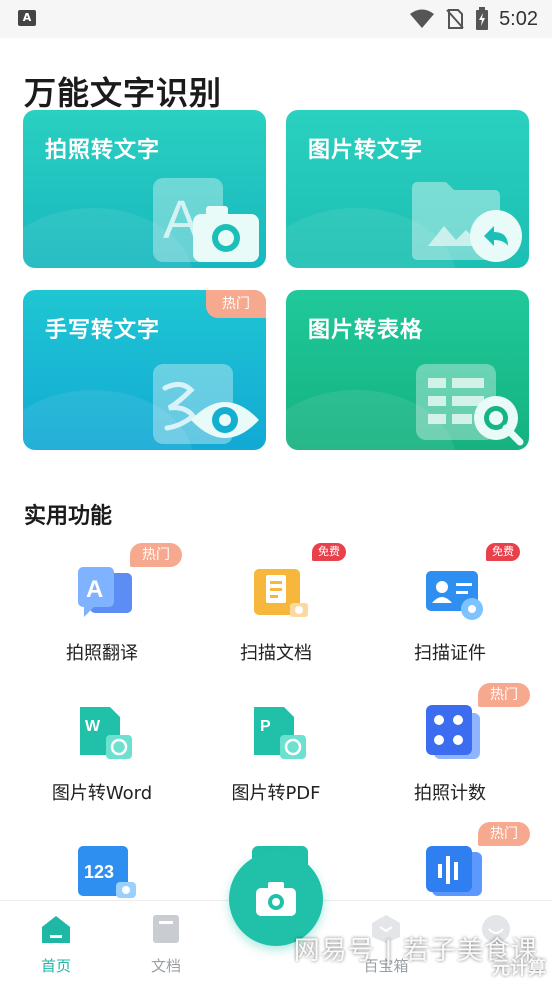  I want to click on svg-text: A, so click(94, 589).